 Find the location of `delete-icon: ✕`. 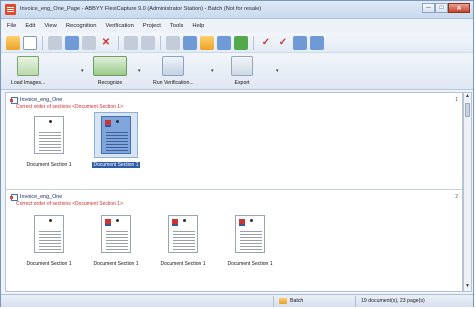

delete-icon: ✕ is located at coordinates (106, 43).